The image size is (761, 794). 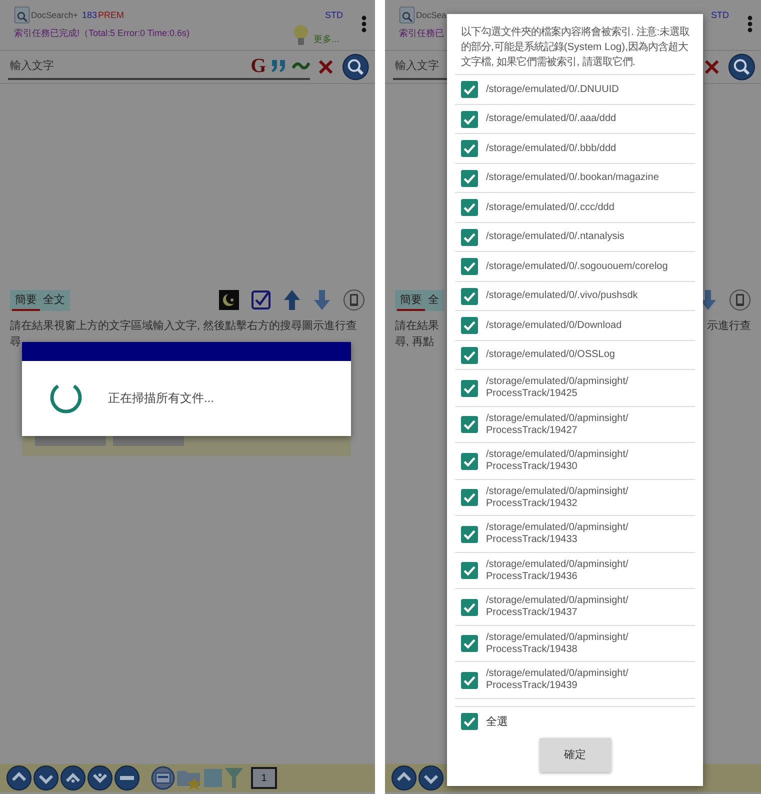 What do you see at coordinates (562, 296) in the screenshot?
I see `folder-path: /storage/emulated/0/.vivo/pushsdk` at bounding box center [562, 296].